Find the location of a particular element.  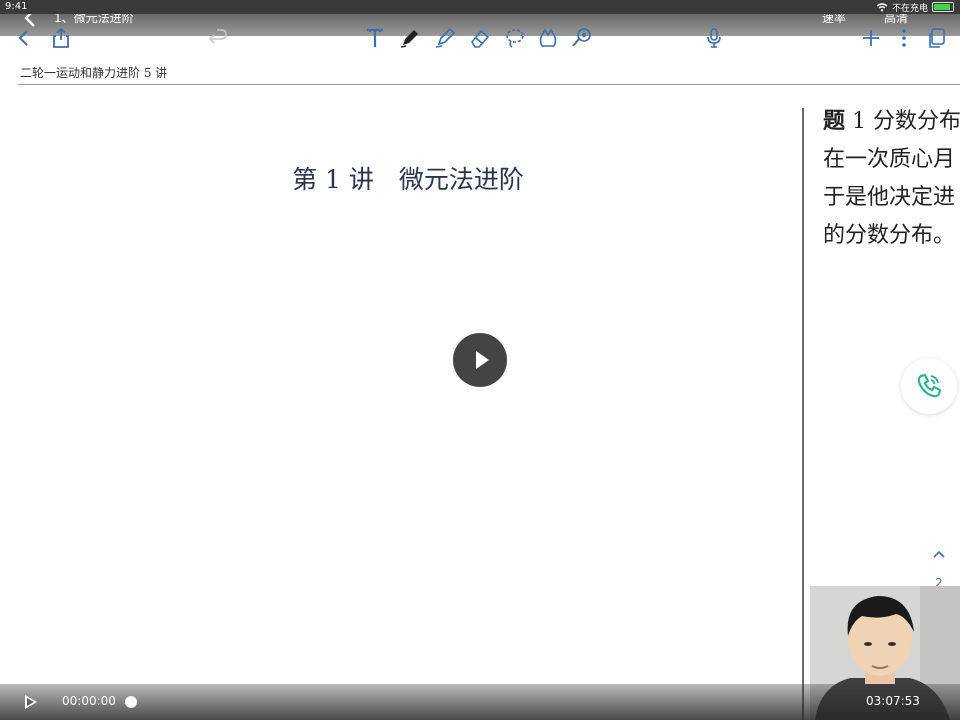

wifi-icon is located at coordinates (882, 6).